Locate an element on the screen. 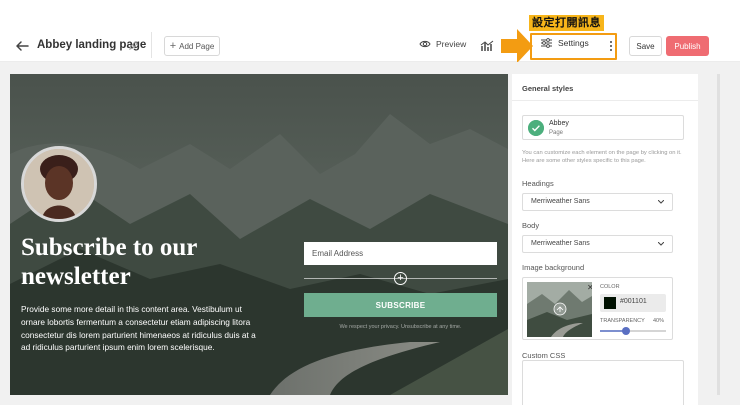 The width and height of the screenshot is (740, 405). color-picker: #001101 is located at coordinates (633, 303).